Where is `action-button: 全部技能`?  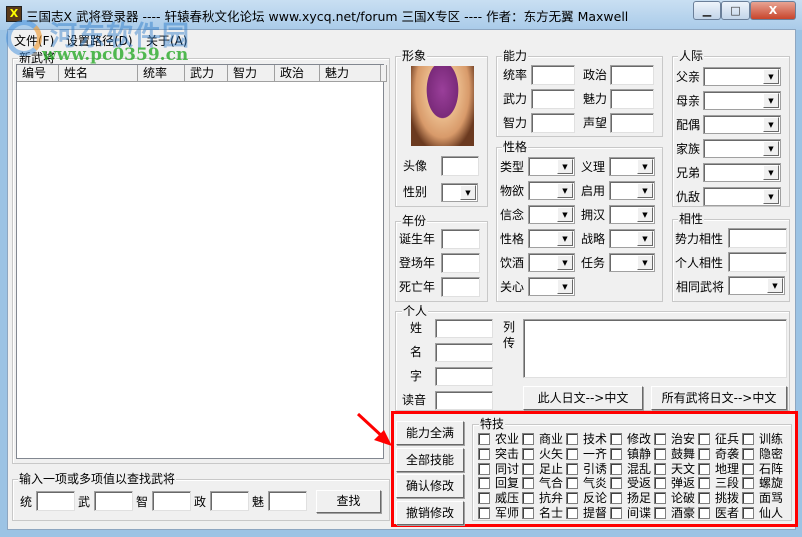 action-button: 全部技能 is located at coordinates (430, 459).